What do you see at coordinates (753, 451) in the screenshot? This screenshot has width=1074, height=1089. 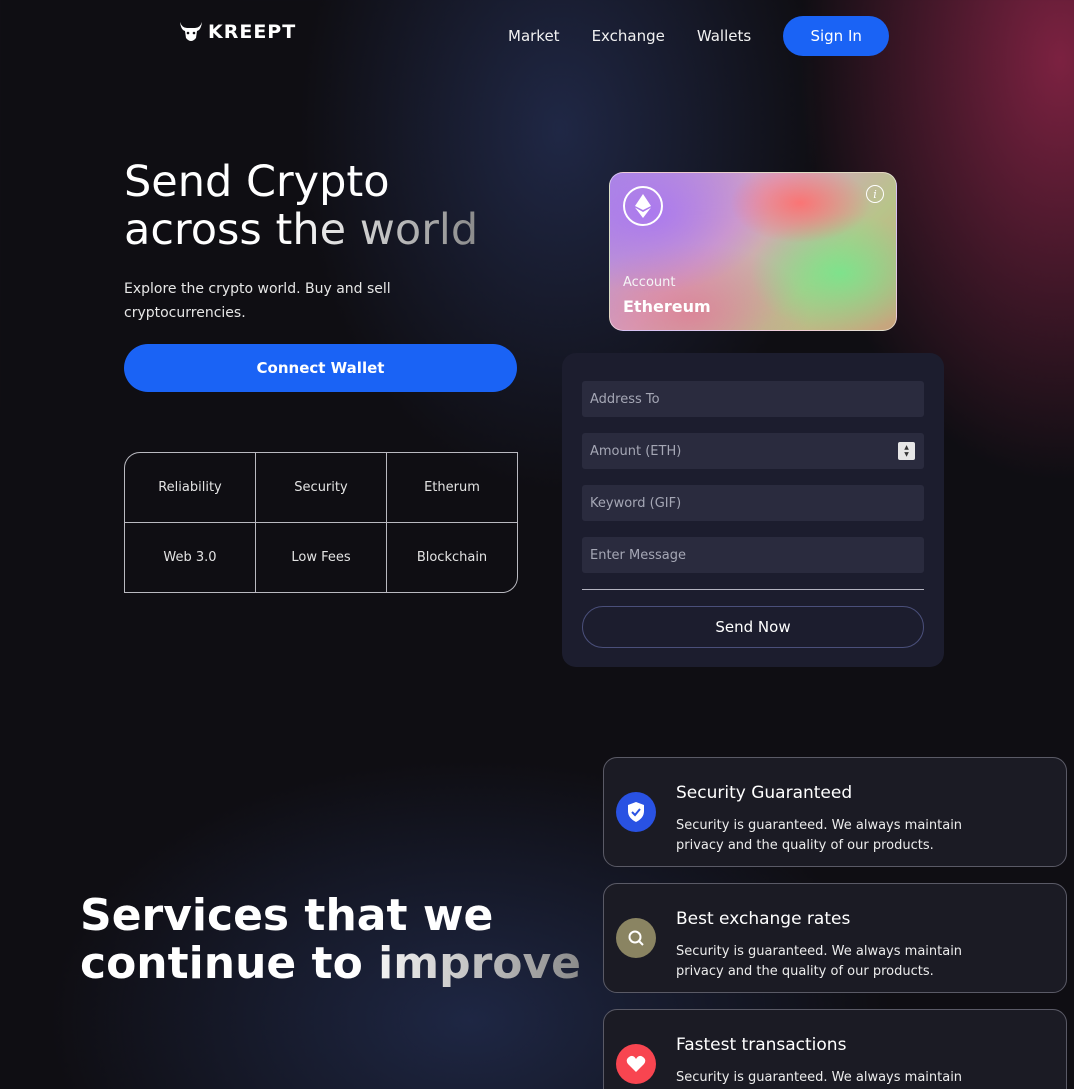 I see `amount-input` at bounding box center [753, 451].